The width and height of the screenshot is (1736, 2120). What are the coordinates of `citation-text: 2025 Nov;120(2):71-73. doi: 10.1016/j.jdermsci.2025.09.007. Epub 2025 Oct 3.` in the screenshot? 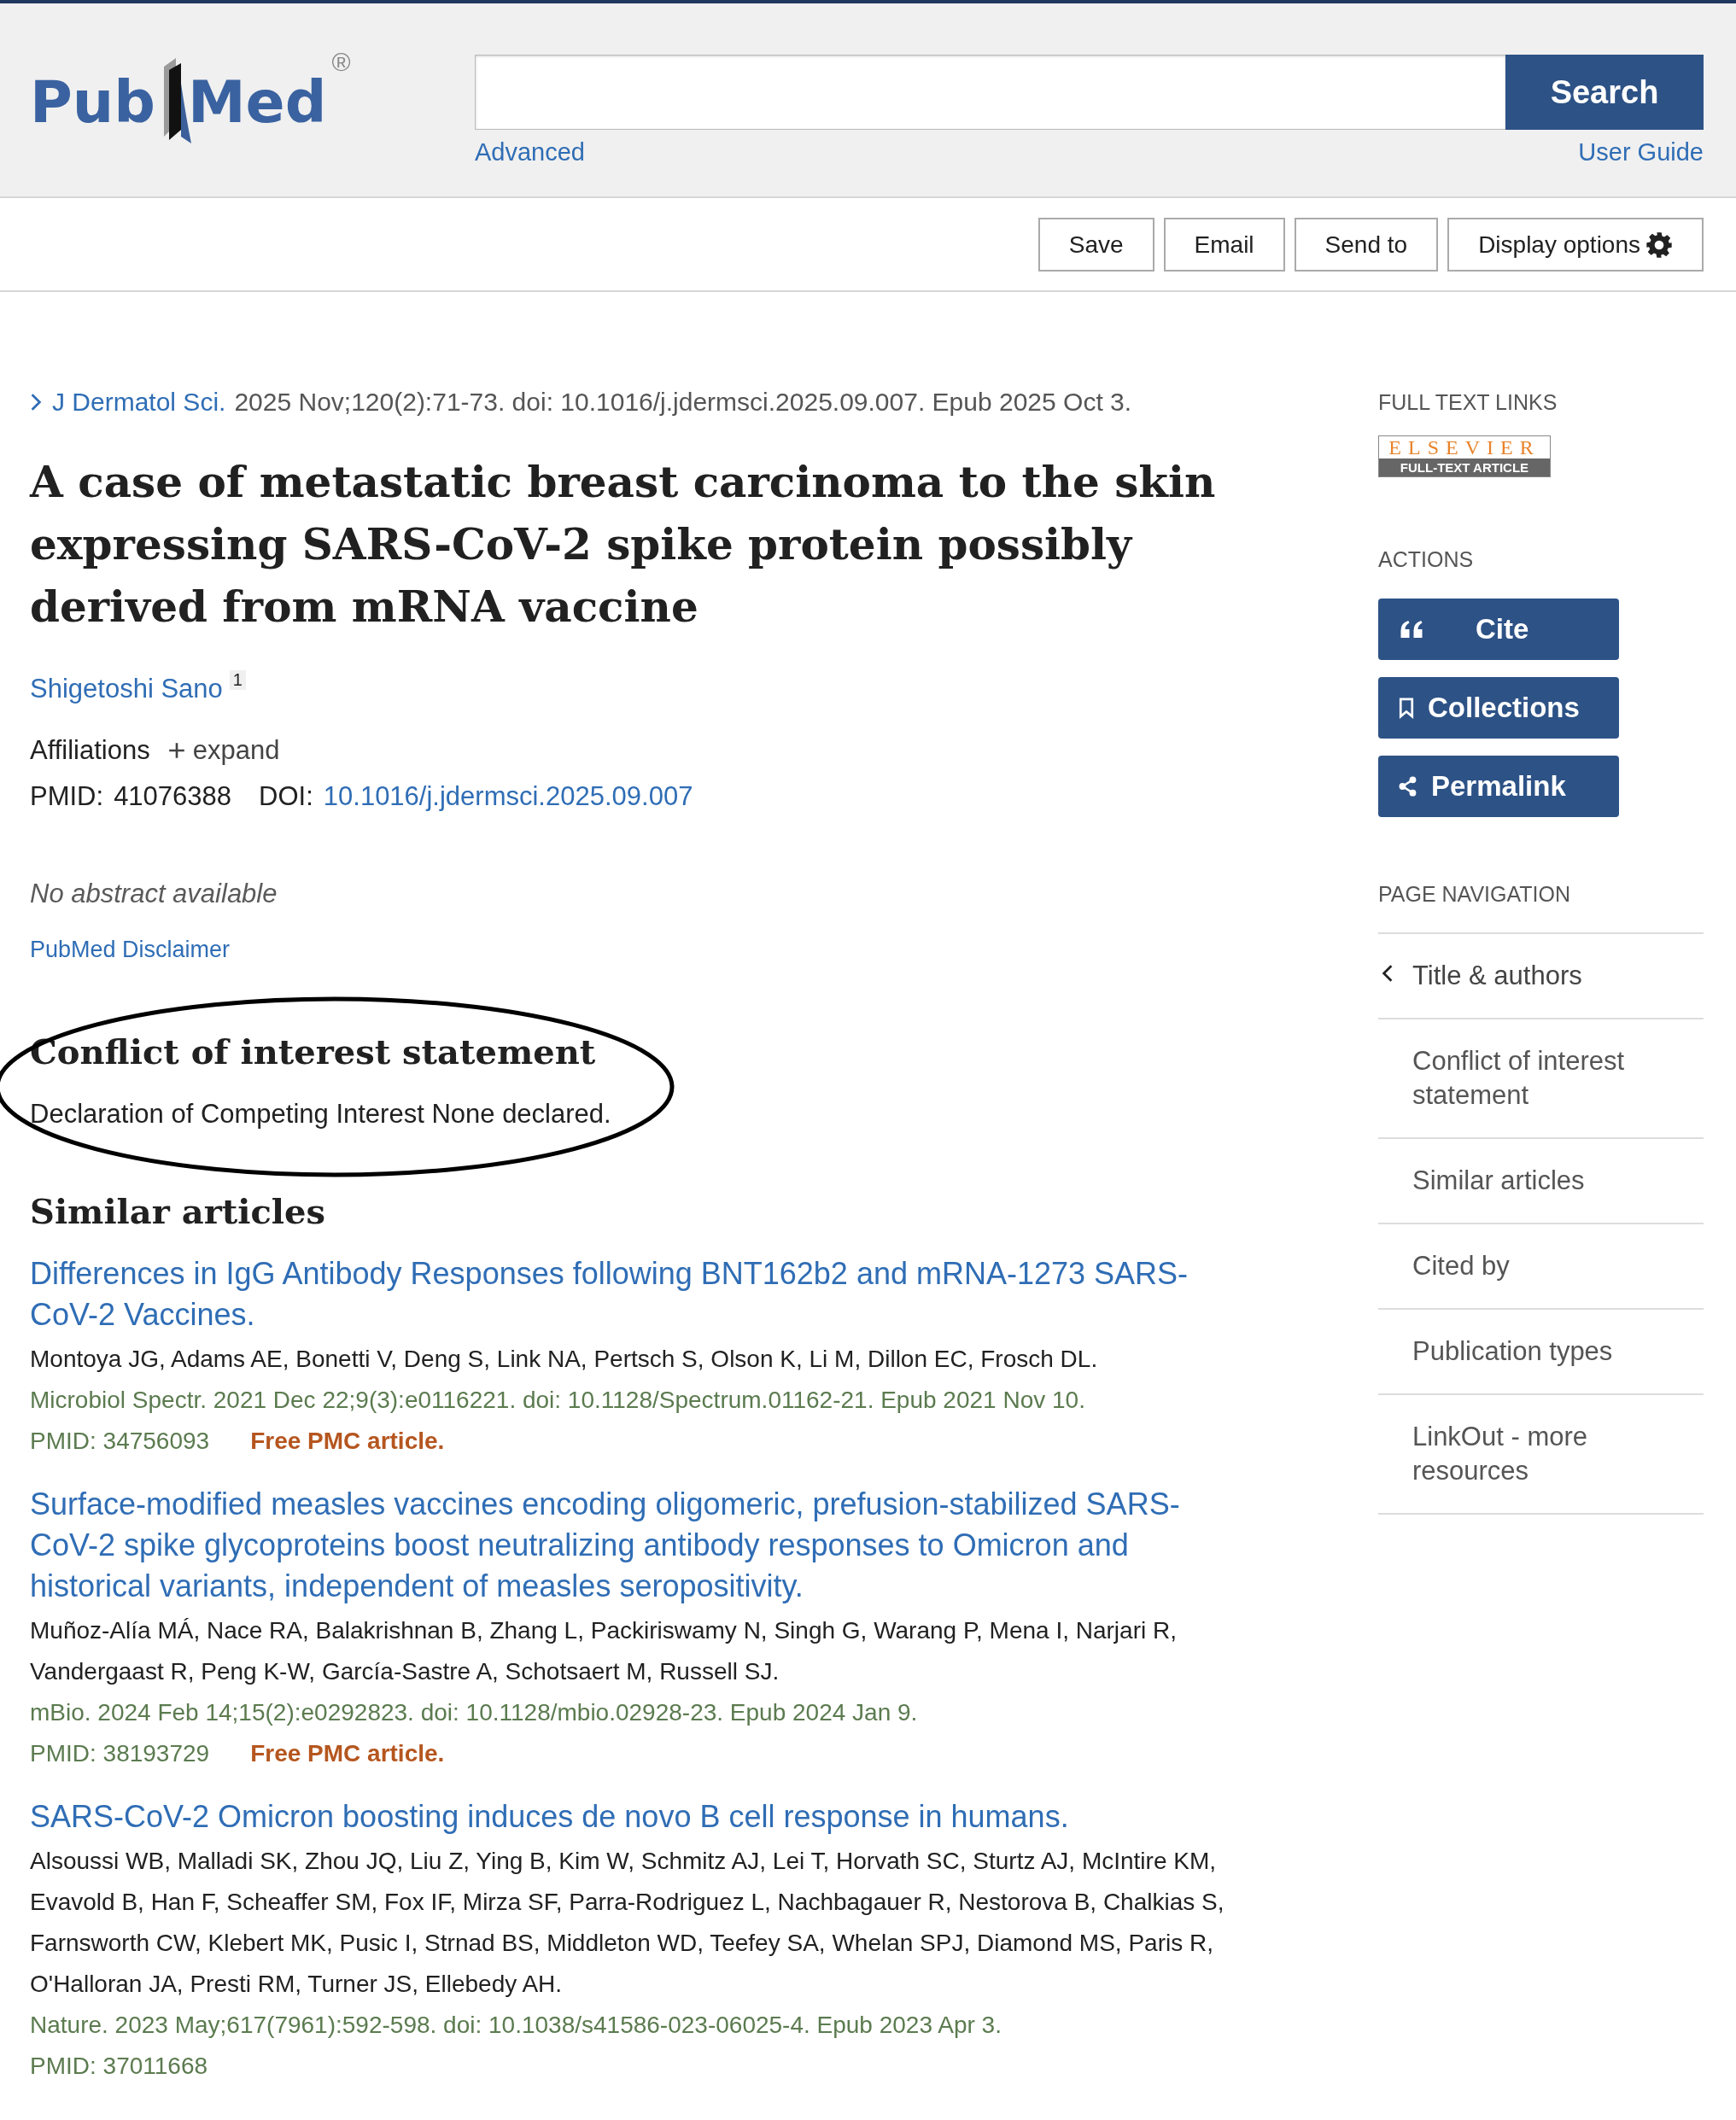 It's located at (683, 402).